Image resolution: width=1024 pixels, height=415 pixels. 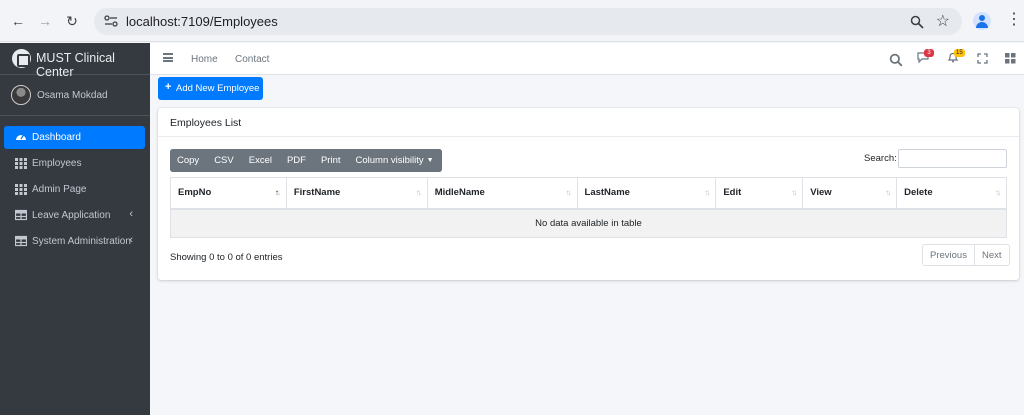 I want to click on column-header-firstname: FirstName ↑↓, so click(x=356, y=193).